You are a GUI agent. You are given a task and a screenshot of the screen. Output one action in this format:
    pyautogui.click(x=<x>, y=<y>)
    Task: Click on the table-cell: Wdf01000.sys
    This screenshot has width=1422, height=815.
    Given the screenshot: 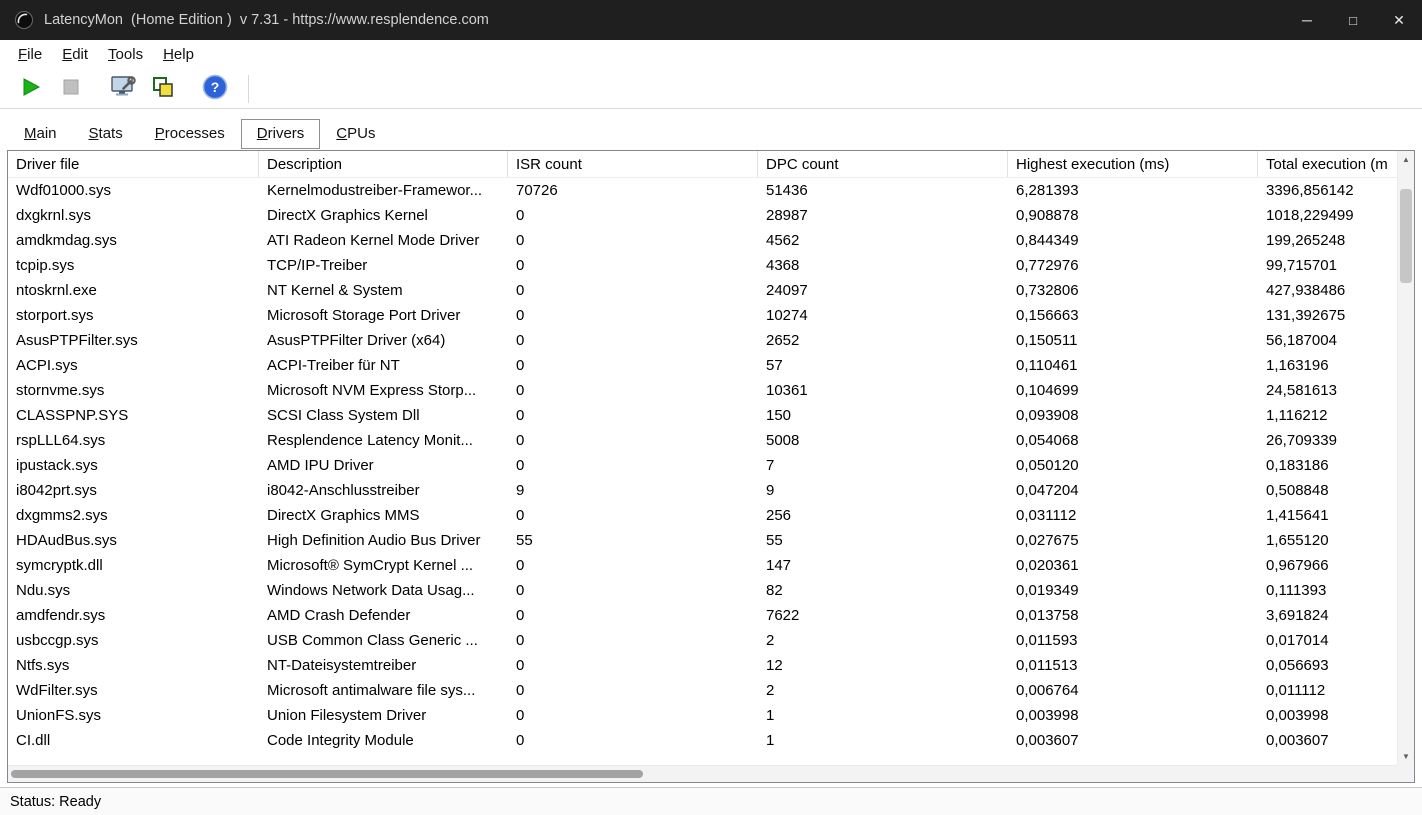 What is the action you would take?
    pyautogui.click(x=64, y=190)
    